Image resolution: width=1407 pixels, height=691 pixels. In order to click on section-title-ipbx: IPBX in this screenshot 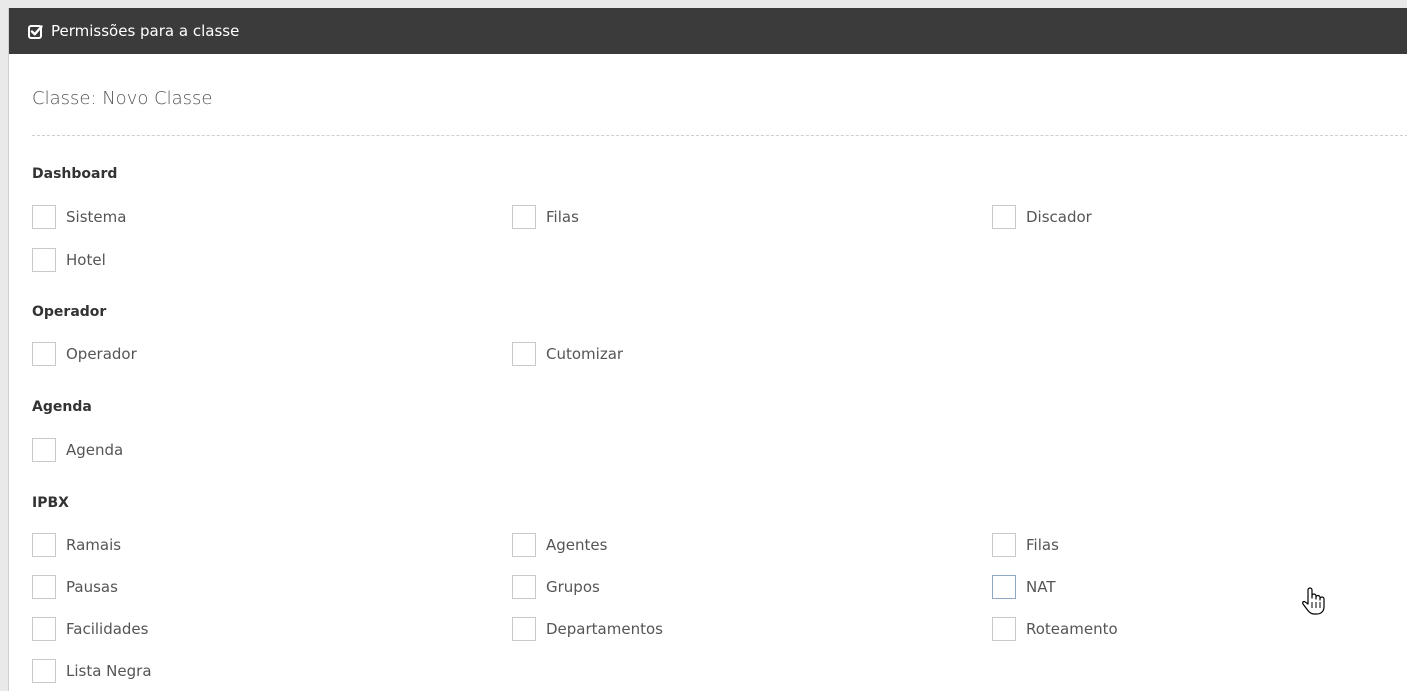, I will do `click(50, 503)`.